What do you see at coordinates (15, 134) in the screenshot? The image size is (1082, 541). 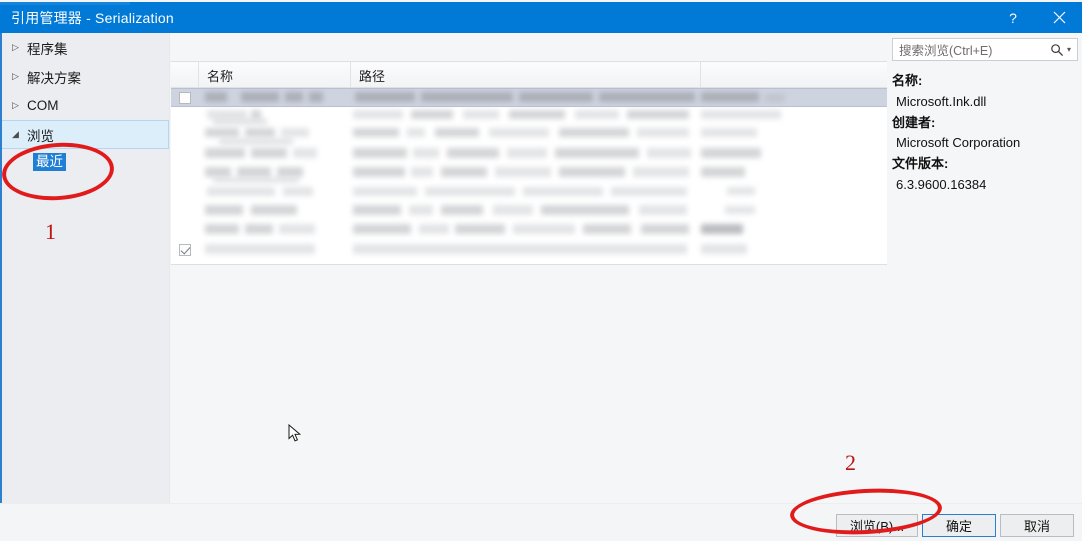 I see `chevron-down-icon: ◢` at bounding box center [15, 134].